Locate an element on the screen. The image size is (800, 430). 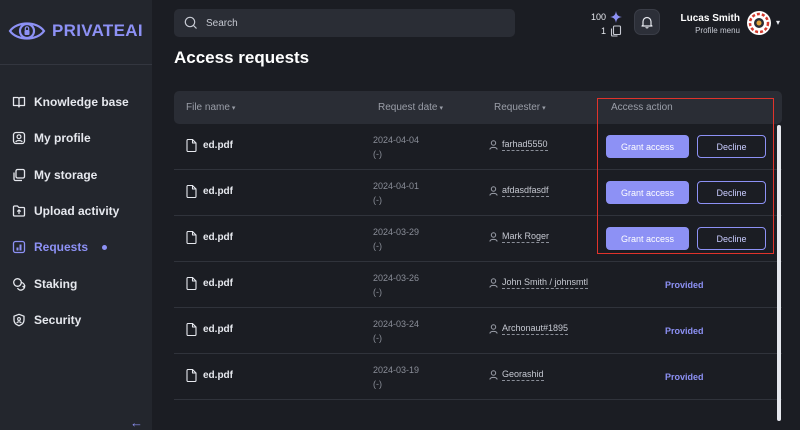
upload-folder-icon is located at coordinates (19, 211).